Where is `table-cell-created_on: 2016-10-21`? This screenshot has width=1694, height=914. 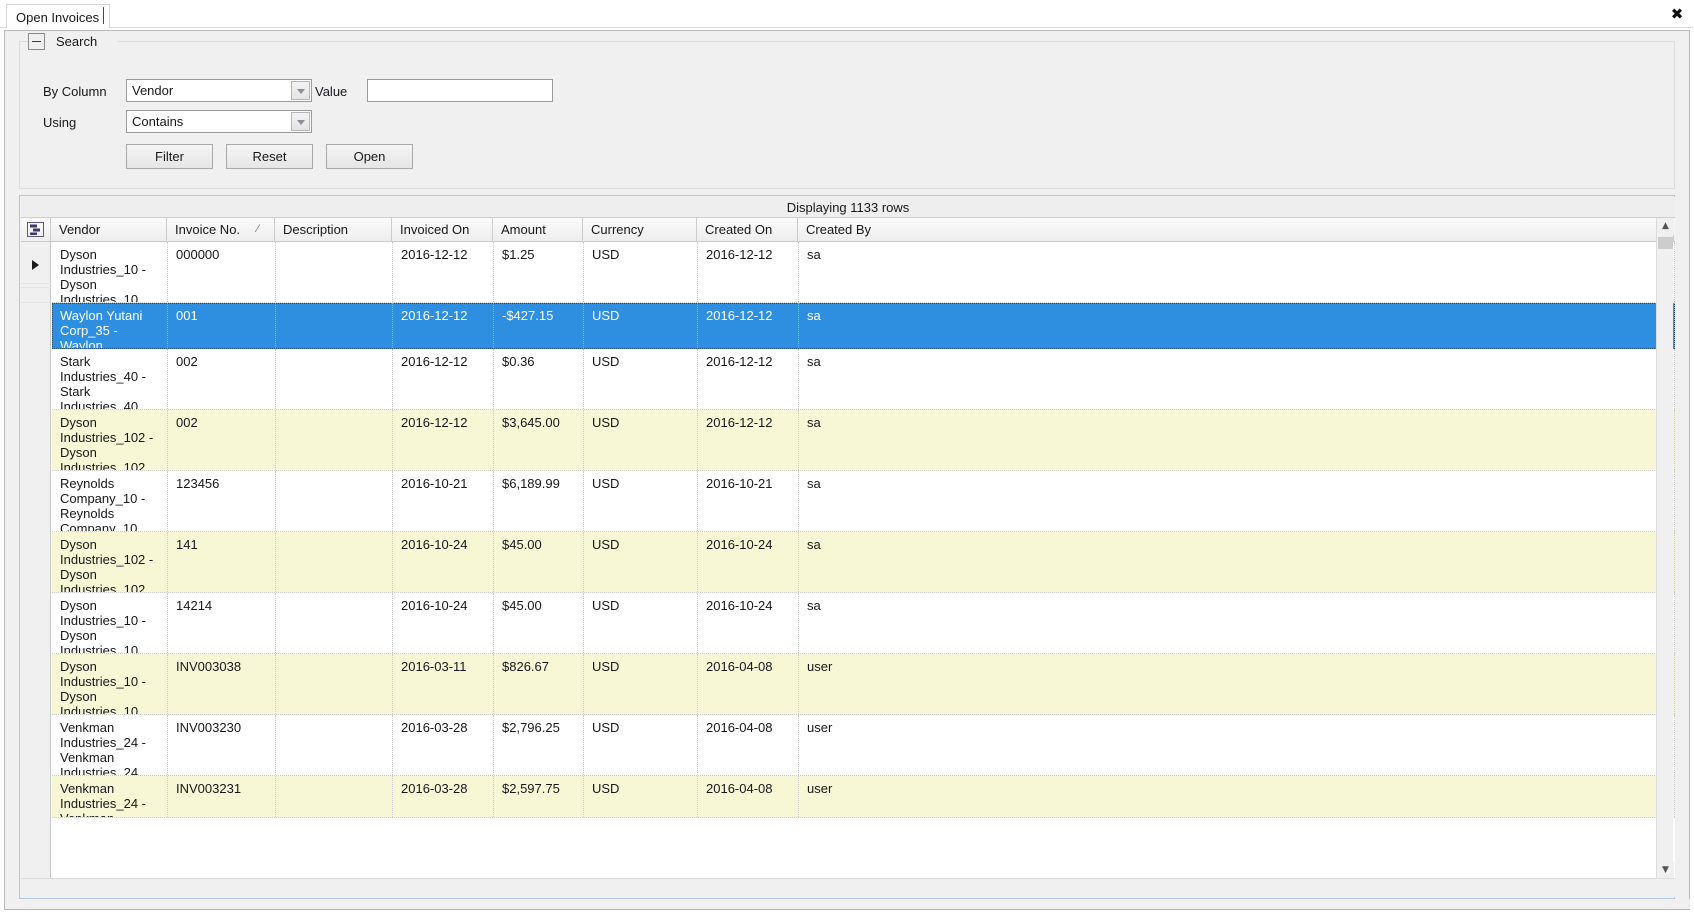 table-cell-created_on: 2016-10-21 is located at coordinates (748, 501).